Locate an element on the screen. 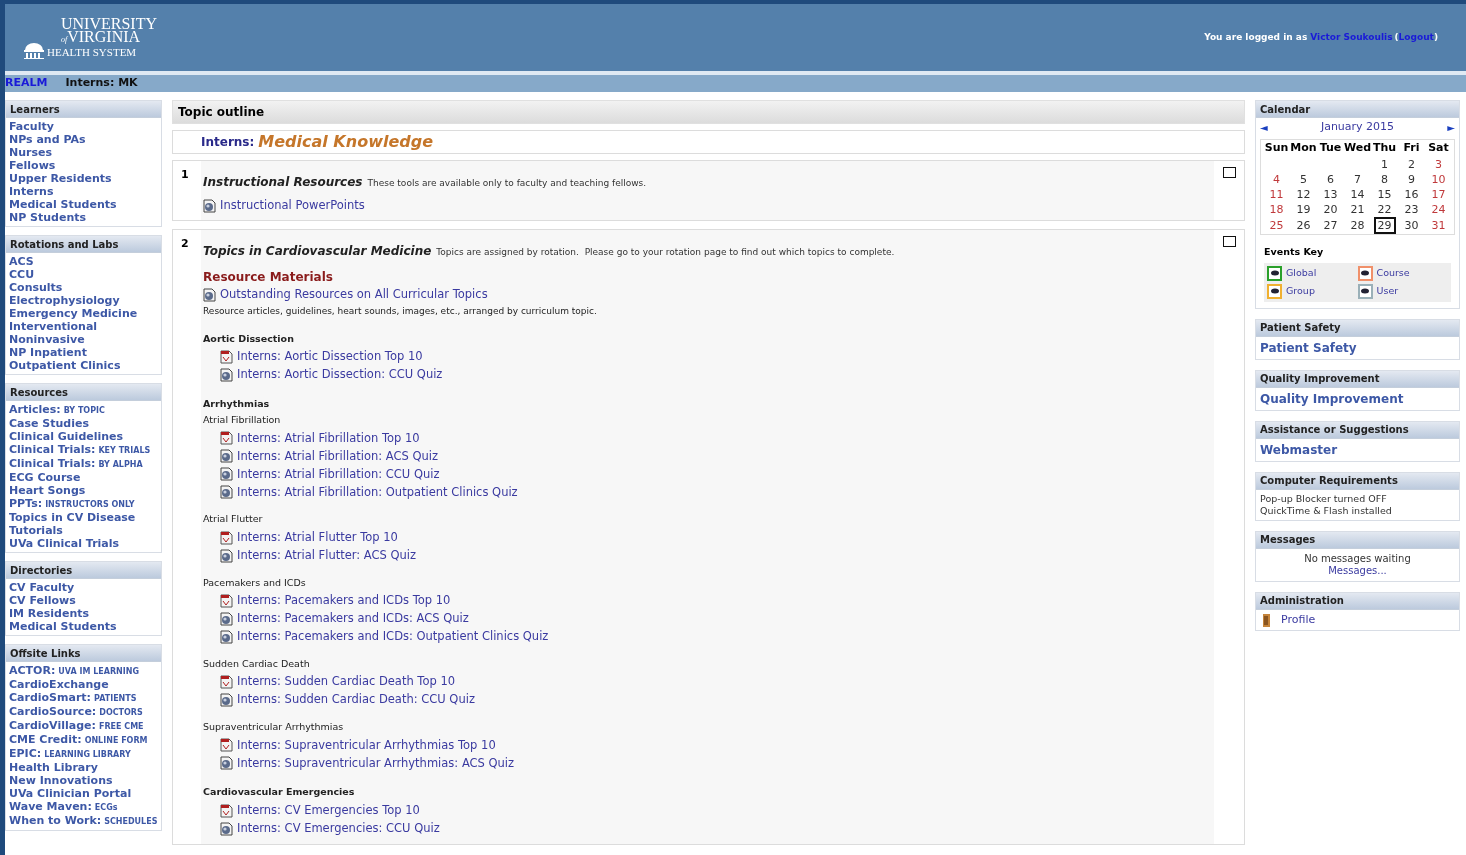 The height and width of the screenshot is (855, 1466). resource-link: Interns: CV Emergencies: CCU Quiz is located at coordinates (338, 828).